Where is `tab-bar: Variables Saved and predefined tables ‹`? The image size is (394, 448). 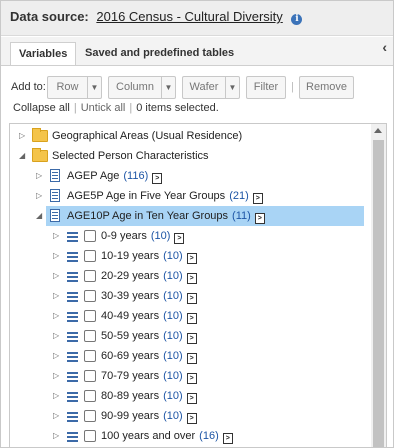 tab-bar: Variables Saved and predefined tables ‹ is located at coordinates (197, 51).